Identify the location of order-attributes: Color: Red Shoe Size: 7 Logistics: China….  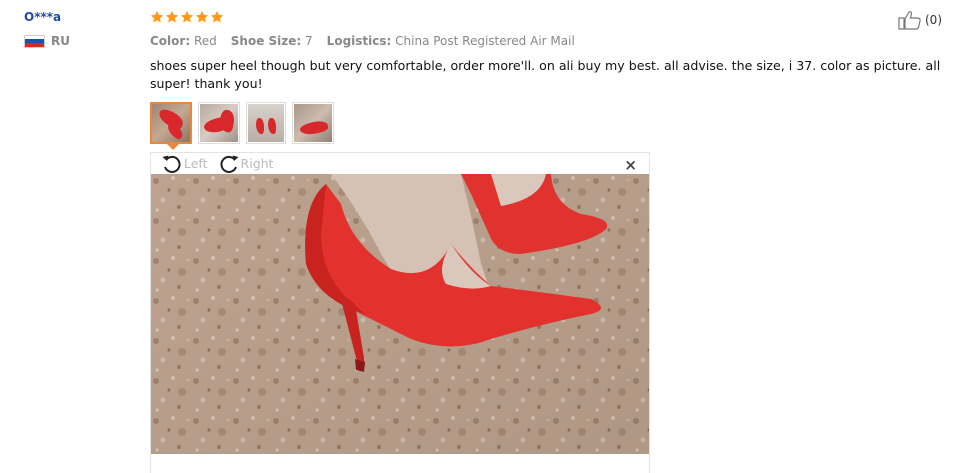
(550, 41).